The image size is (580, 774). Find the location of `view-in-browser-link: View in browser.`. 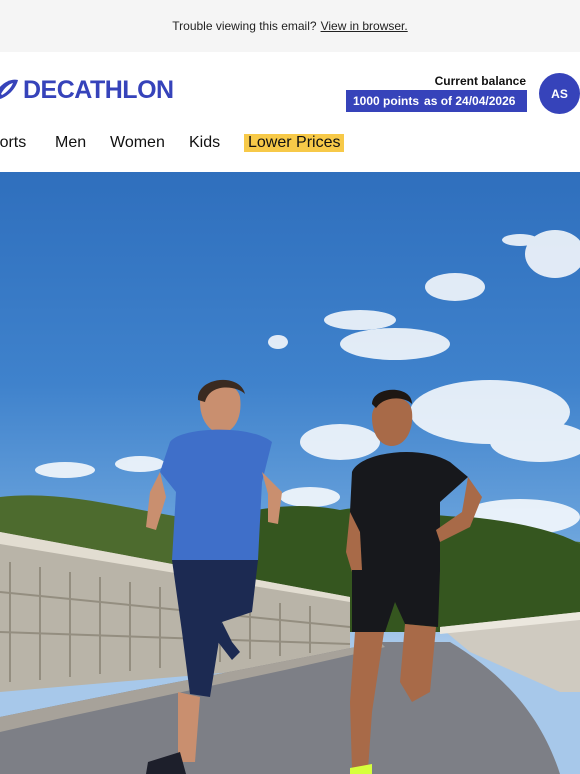

view-in-browser-link: View in browser. is located at coordinates (364, 26).